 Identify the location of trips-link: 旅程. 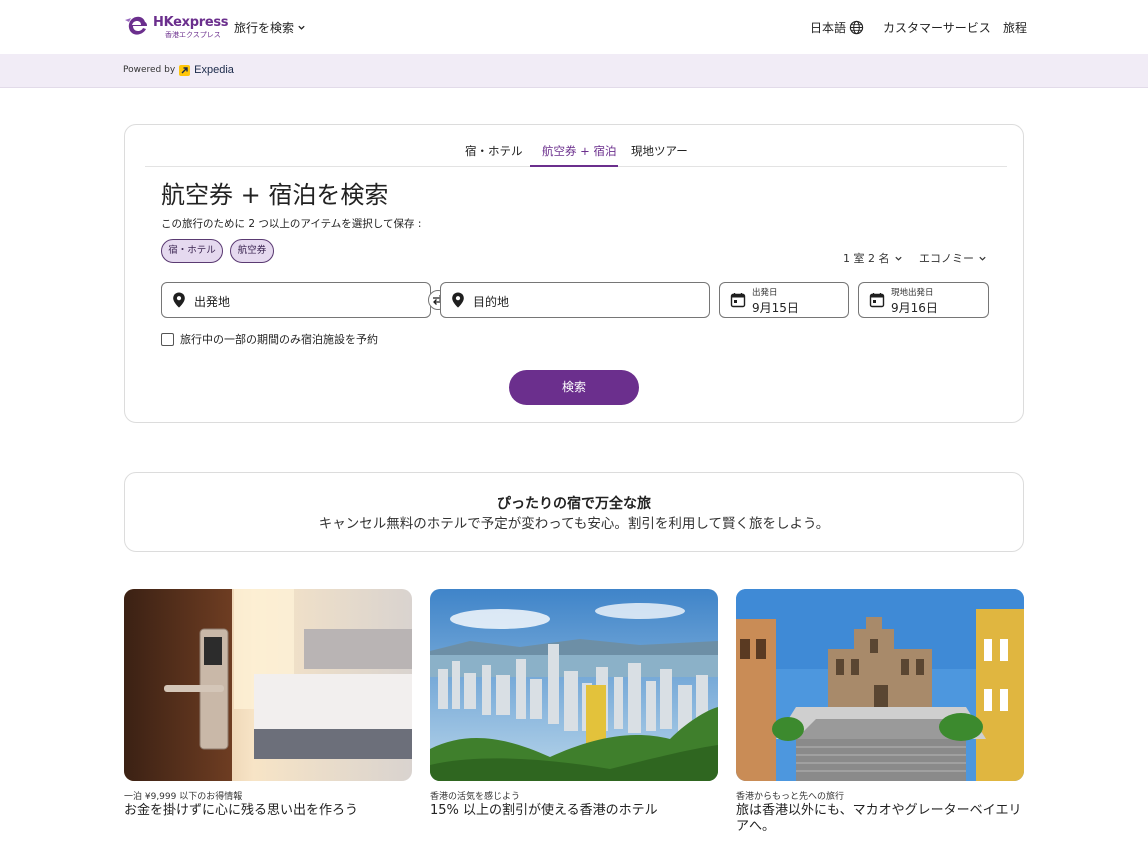
(1015, 27).